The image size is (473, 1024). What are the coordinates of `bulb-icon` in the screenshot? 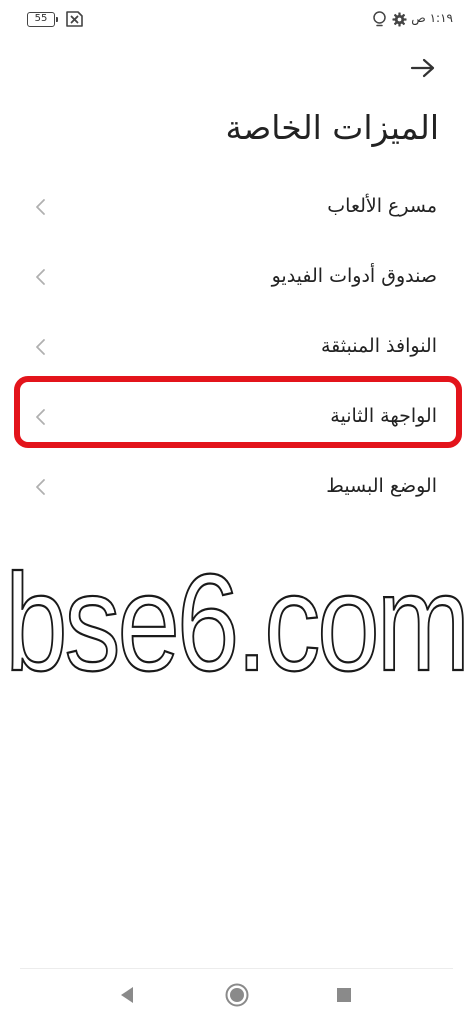 It's located at (379, 19).